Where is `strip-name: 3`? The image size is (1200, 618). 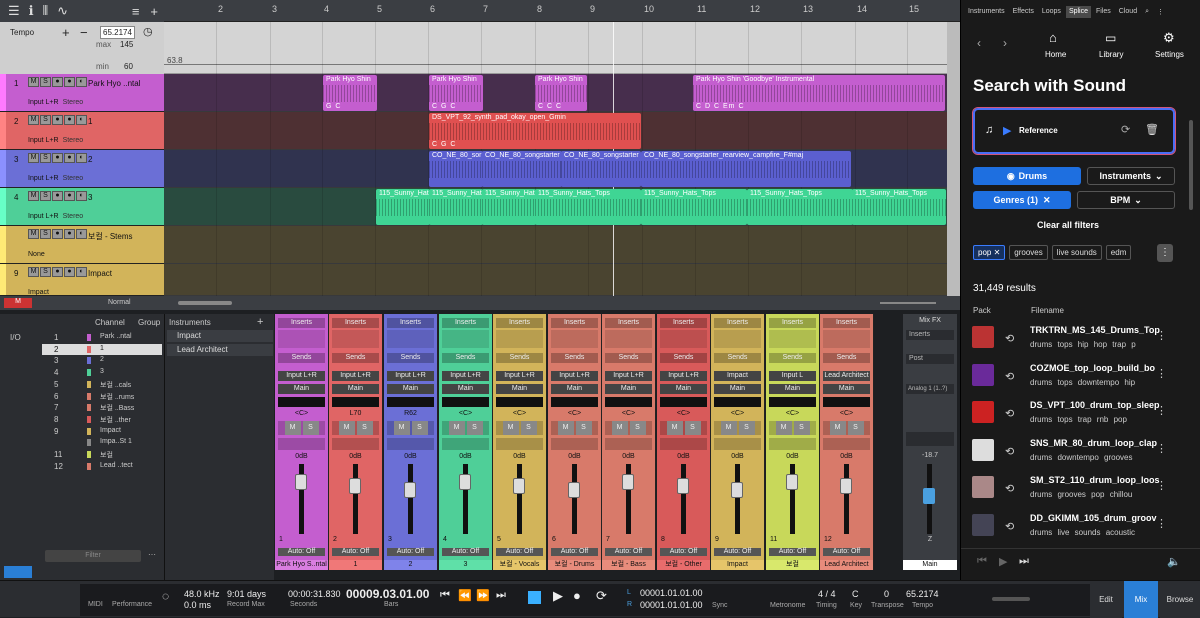
strip-name: 3 is located at coordinates (465, 565).